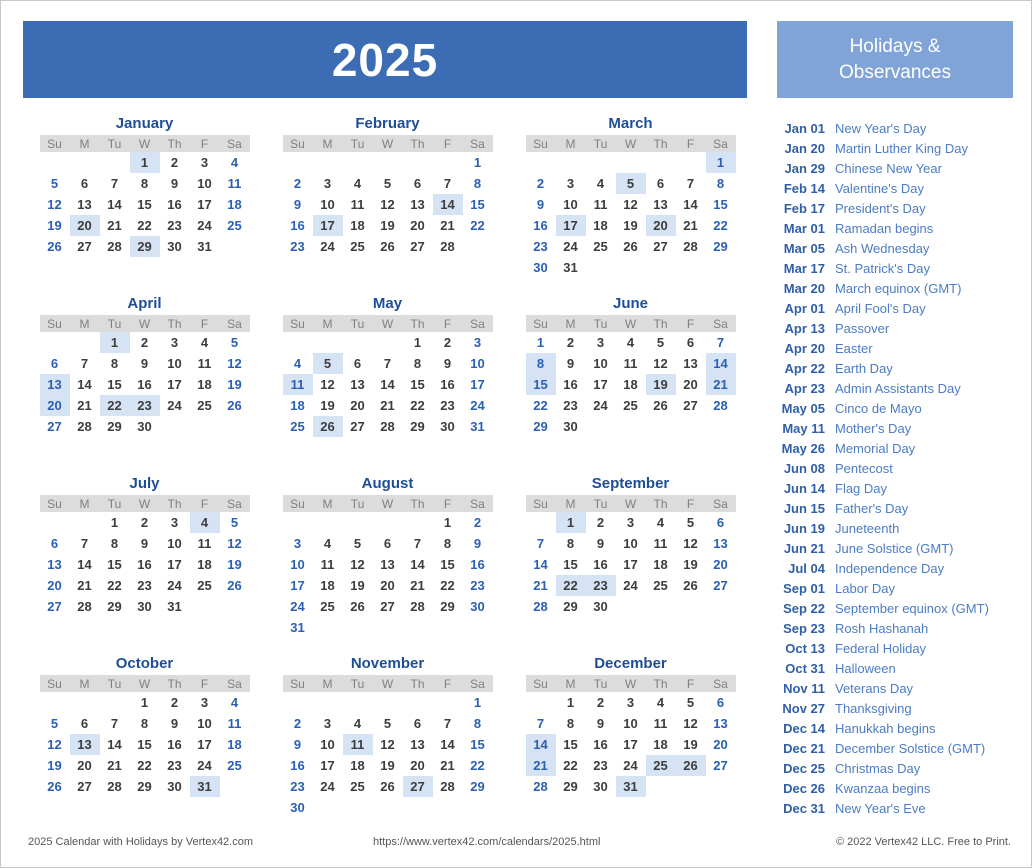 The height and width of the screenshot is (868, 1032). Describe the element at coordinates (630, 723) in the screenshot. I see `day-cell: 10` at that location.